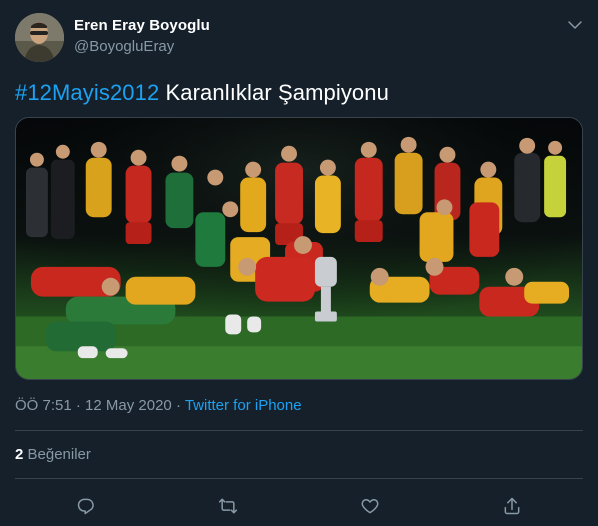  I want to click on like-icon, so click(370, 506).